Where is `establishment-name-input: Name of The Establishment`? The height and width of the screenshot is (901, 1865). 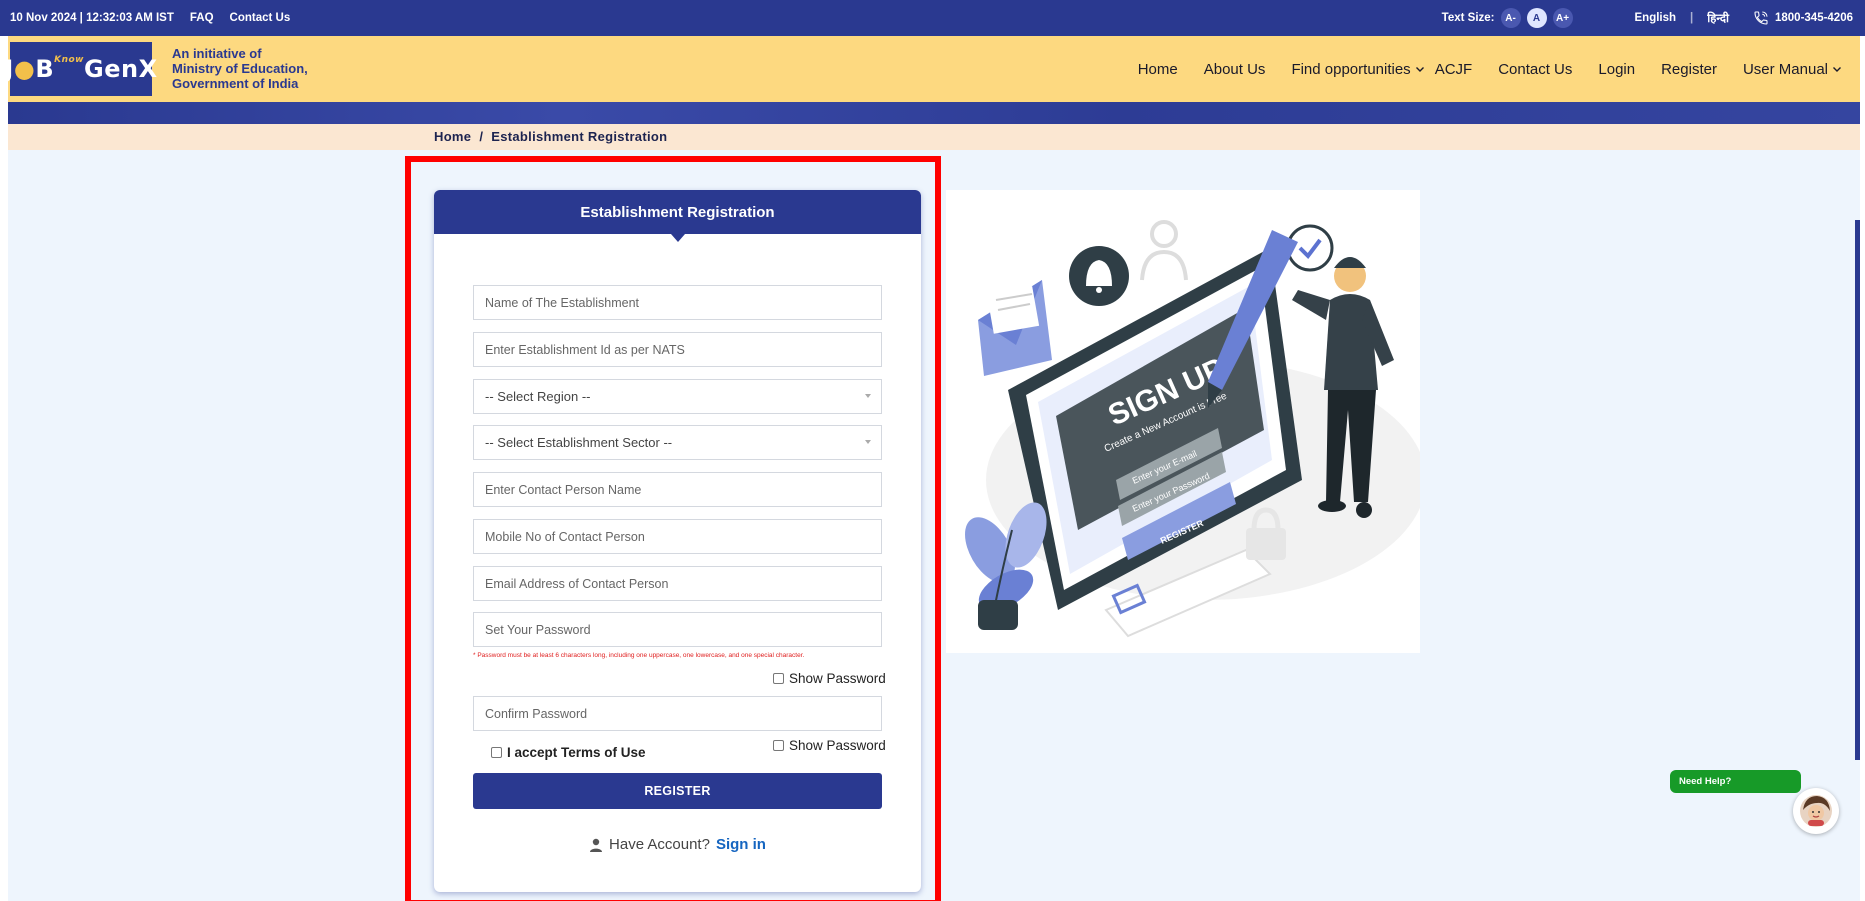 establishment-name-input: Name of The Establishment is located at coordinates (677, 302).